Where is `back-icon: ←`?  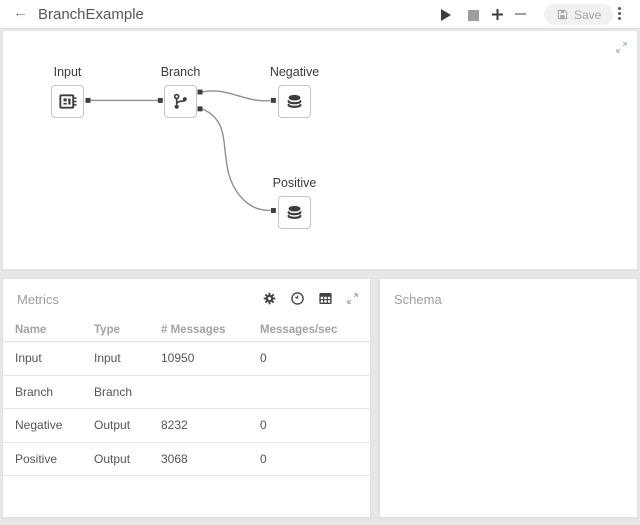
back-icon: ← is located at coordinates (20, 12).